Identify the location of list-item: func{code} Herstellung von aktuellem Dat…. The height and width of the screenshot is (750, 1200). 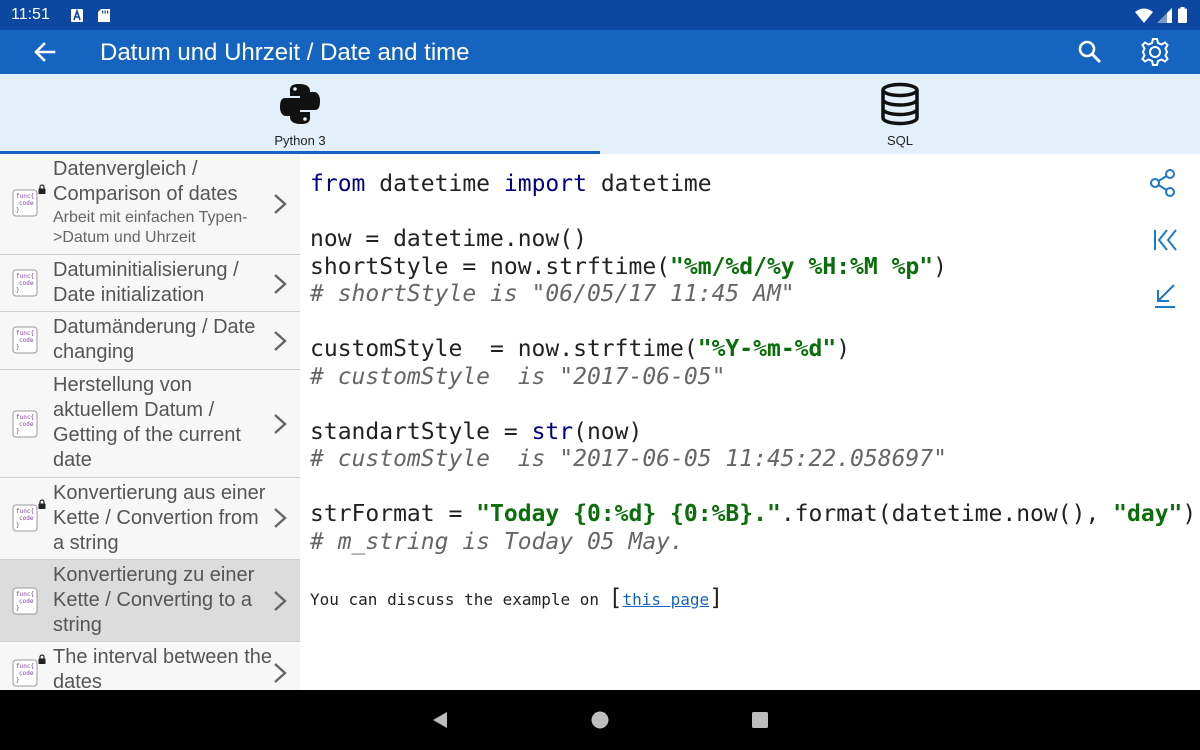
(150, 424).